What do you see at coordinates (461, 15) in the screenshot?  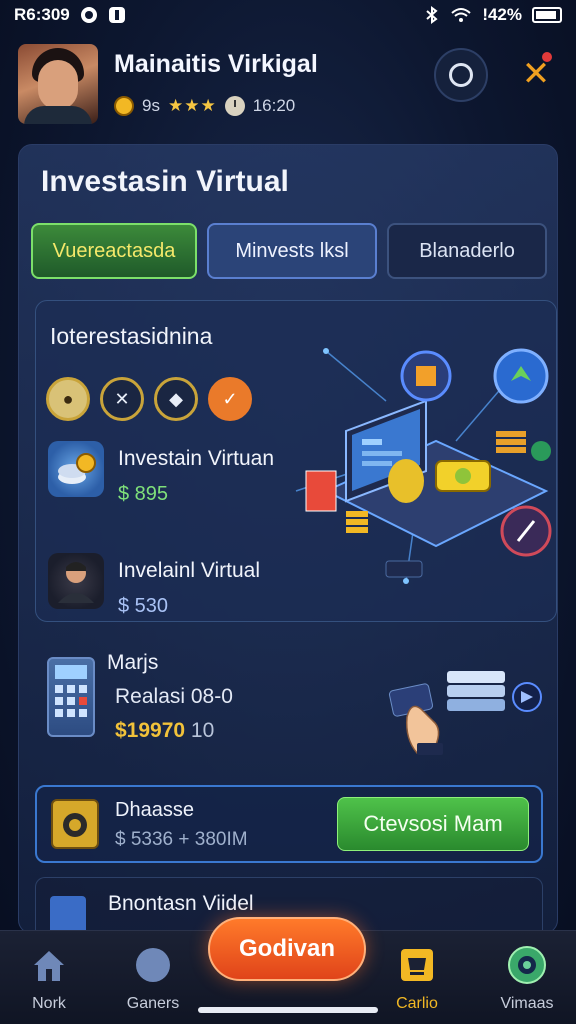 I see `wifi-icon` at bounding box center [461, 15].